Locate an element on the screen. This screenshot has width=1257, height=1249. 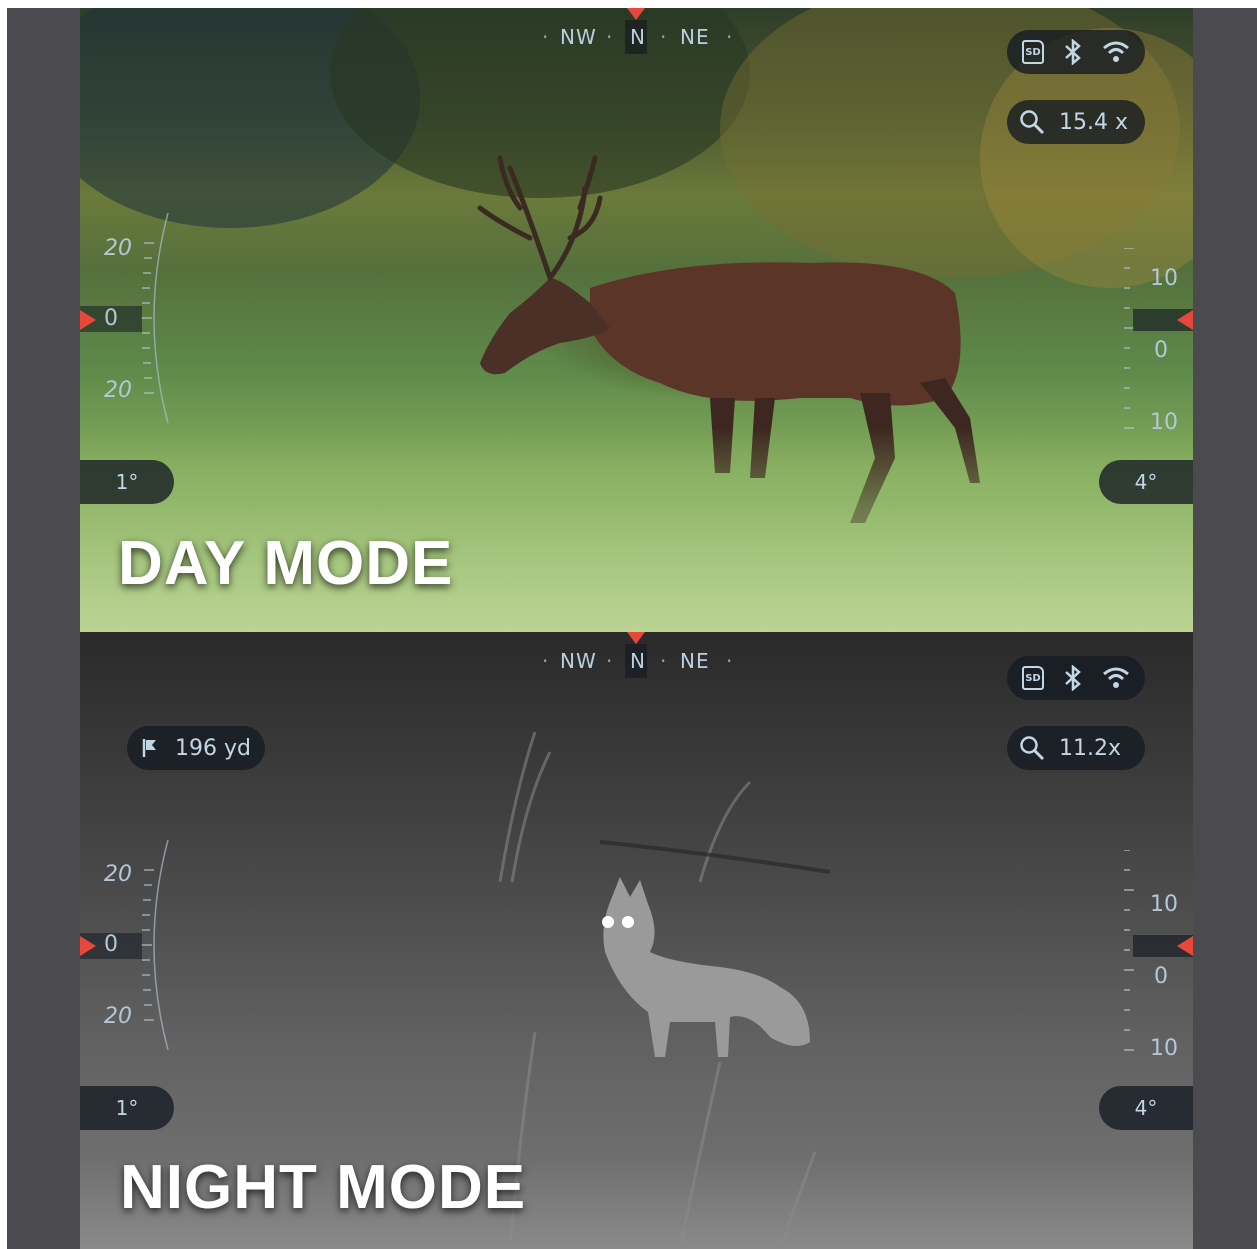
right-cant-scale is located at coordinates (1129, 338).